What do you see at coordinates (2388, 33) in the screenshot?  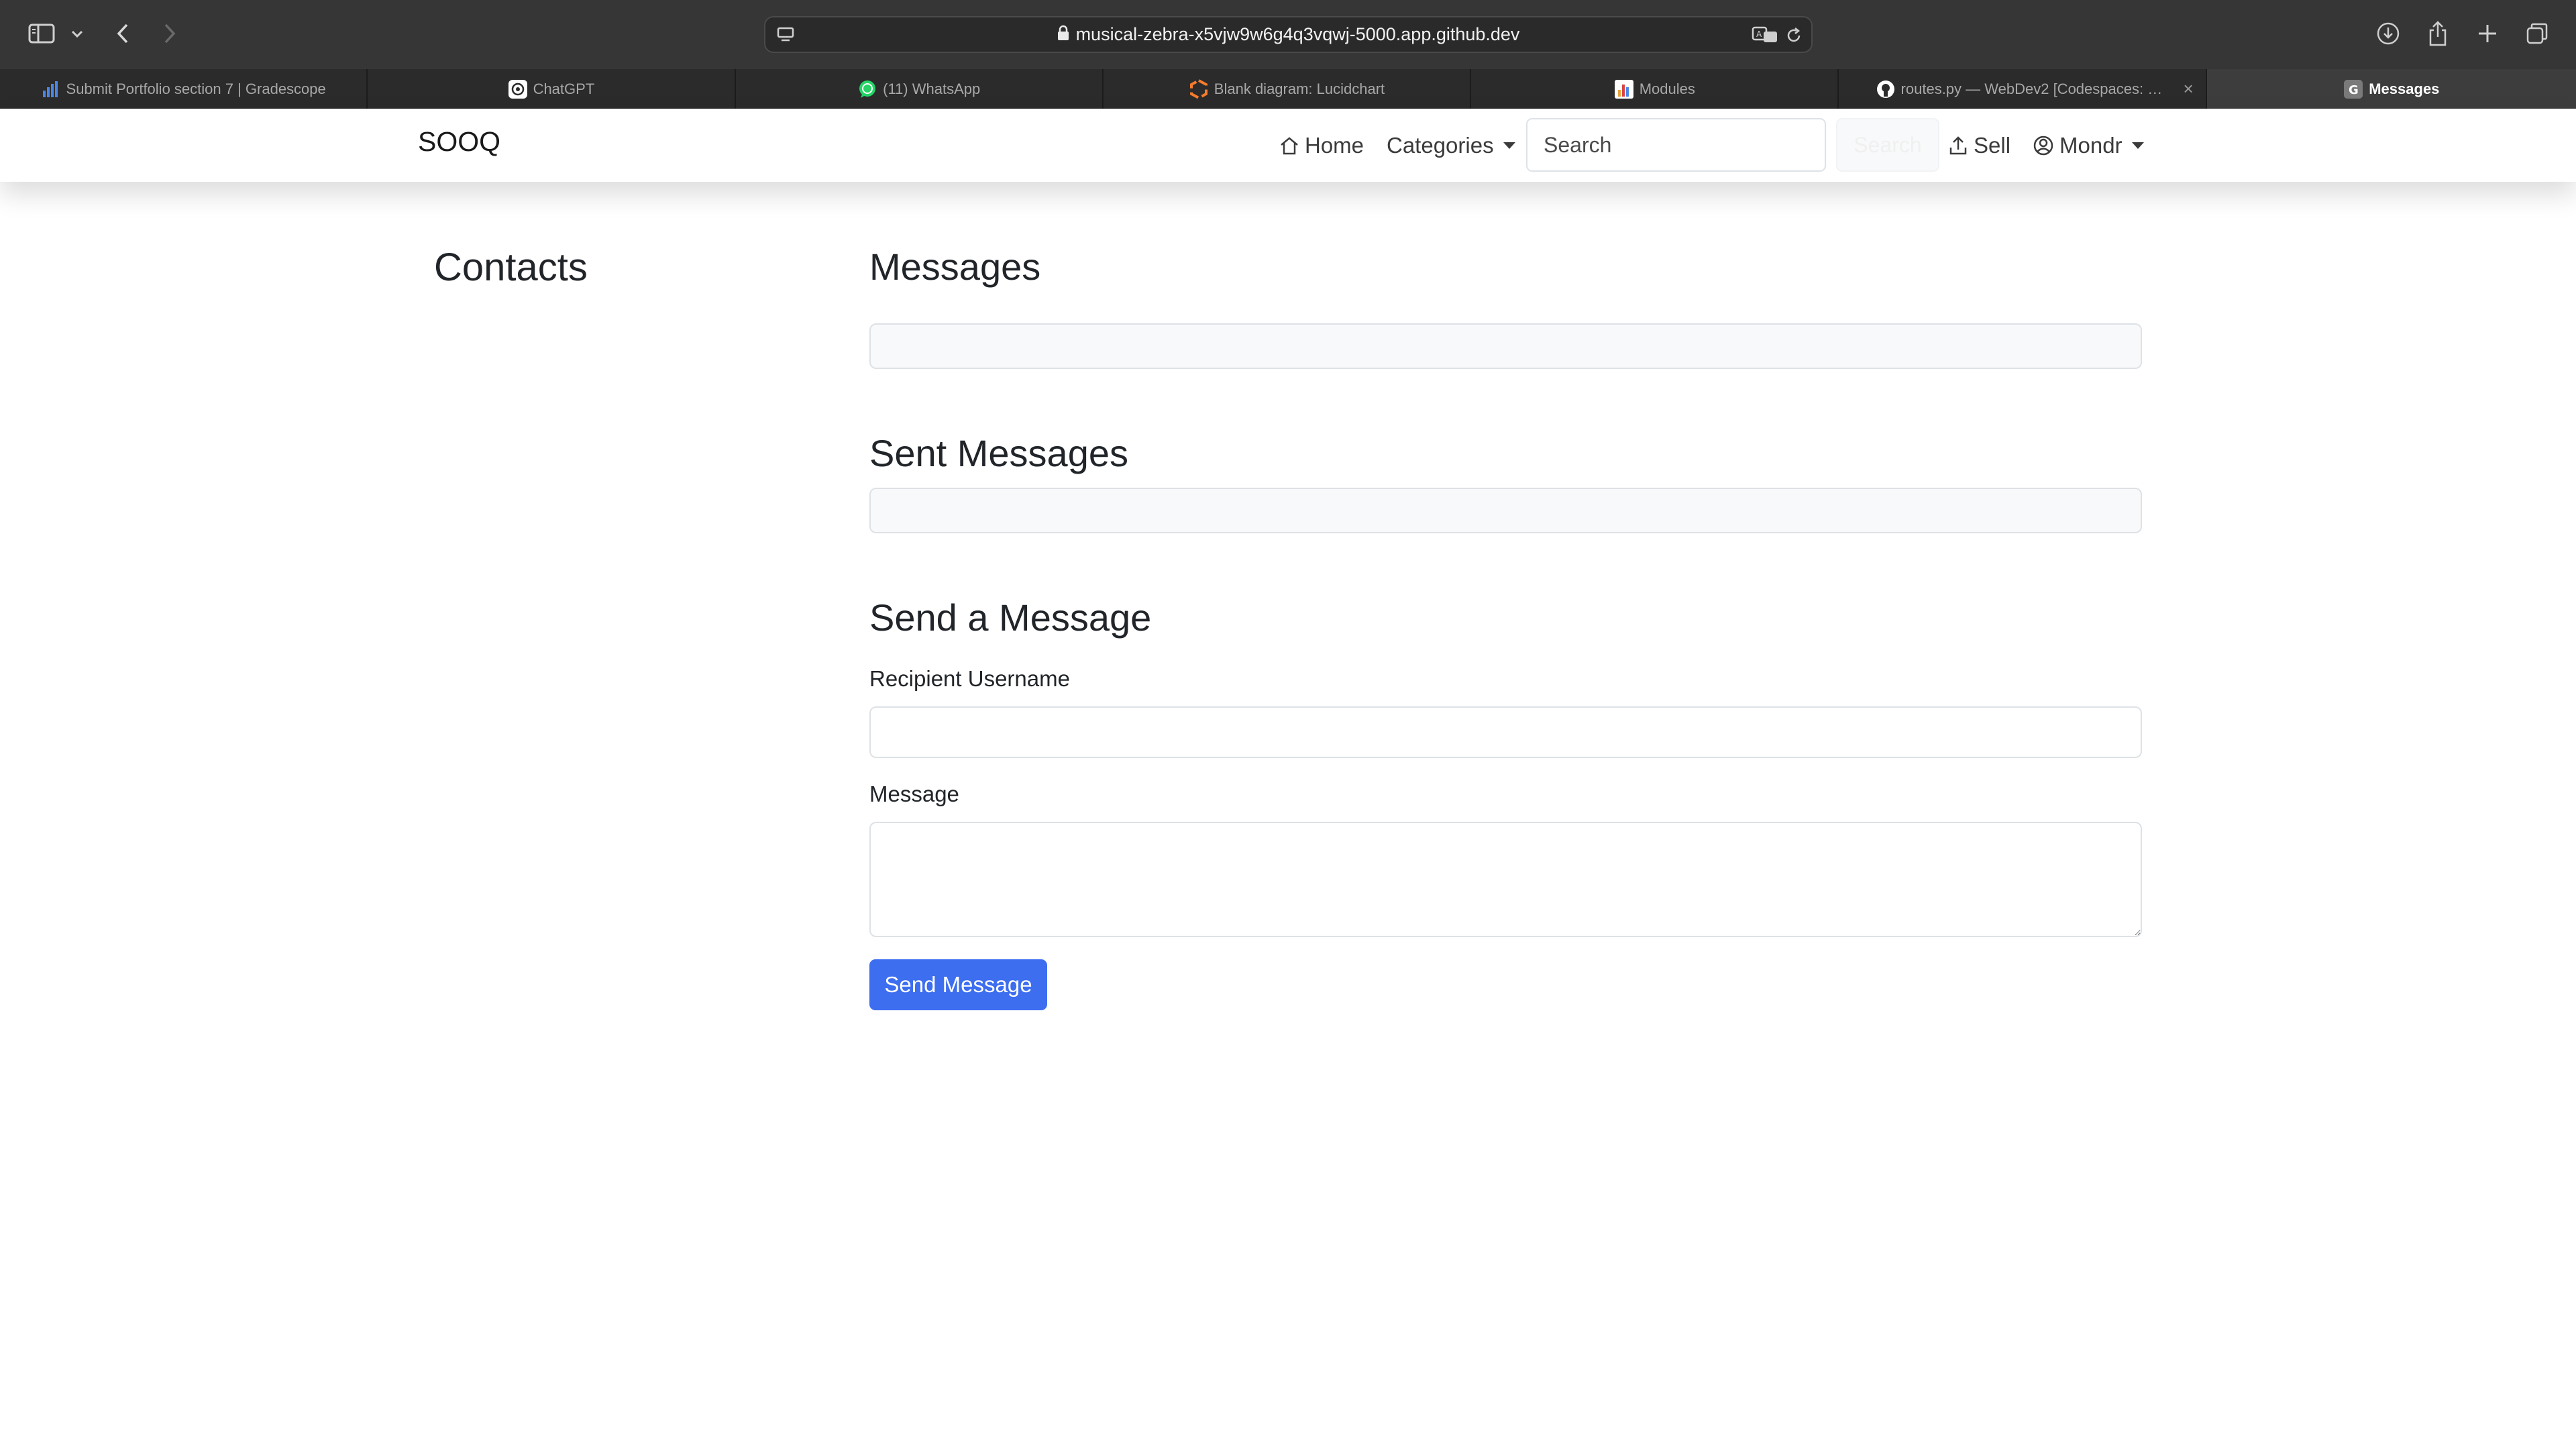 I see `downloads-icon` at bounding box center [2388, 33].